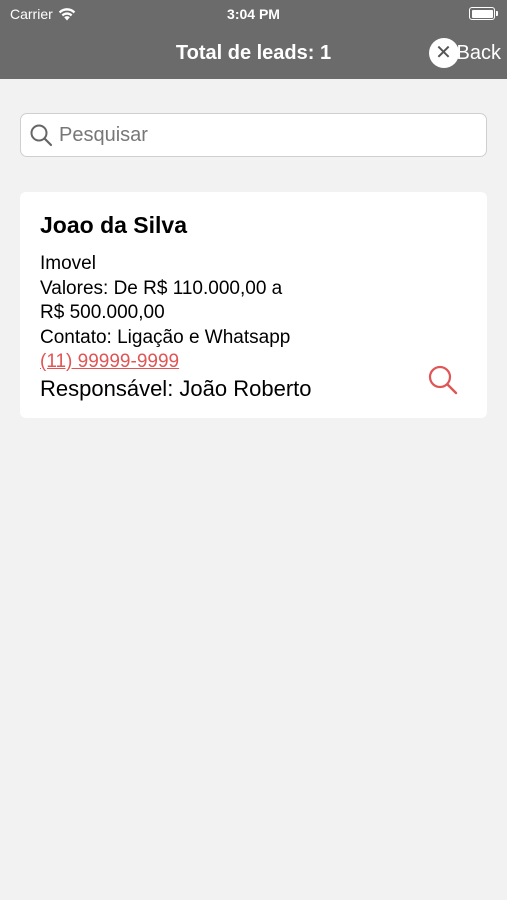  Describe the element at coordinates (102, 312) in the screenshot. I see `lead-values-line2: R$ 500.000,00` at that location.